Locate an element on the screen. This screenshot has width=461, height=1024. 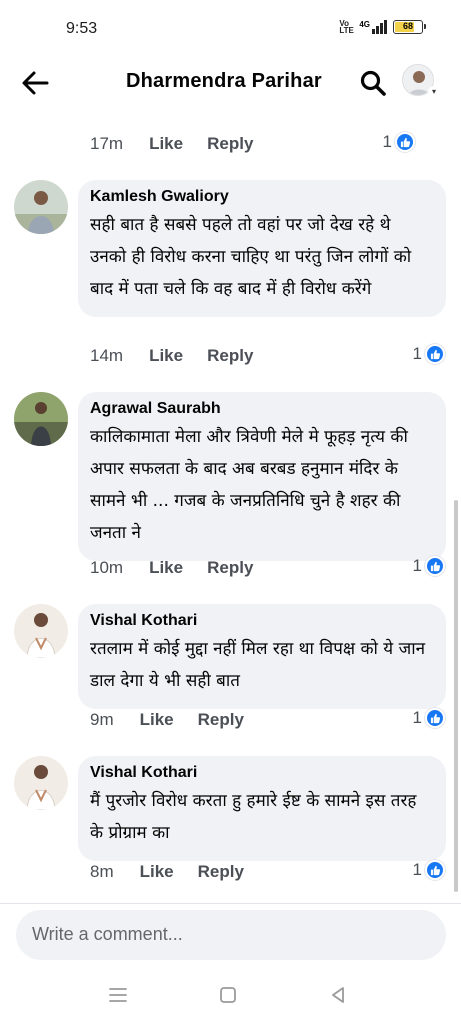
page-title: Dharmendra Parihar is located at coordinates (224, 81).